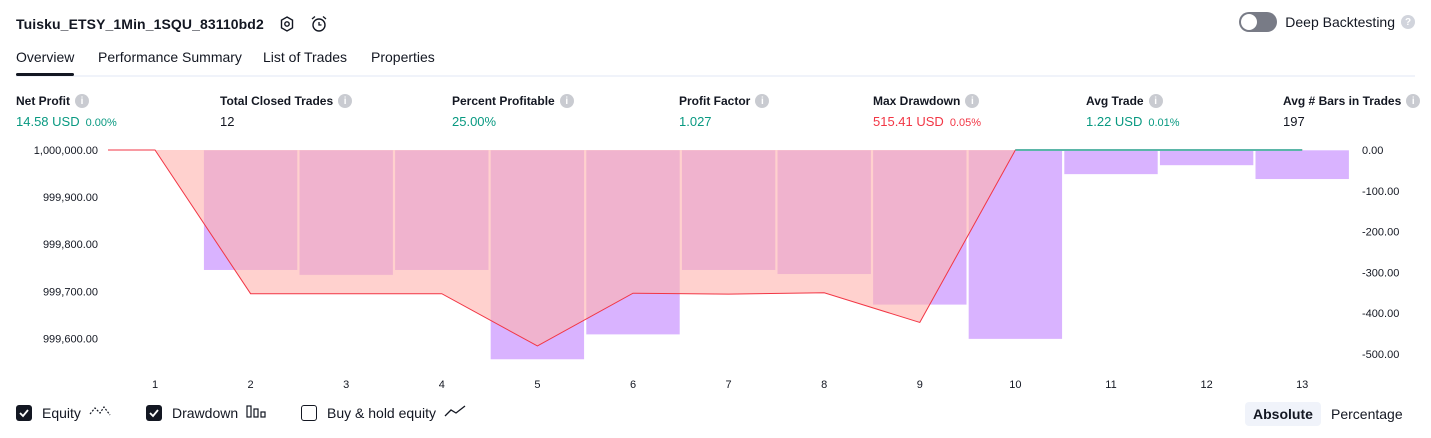  I want to click on metric-value: 14.58 USD, so click(48, 121).